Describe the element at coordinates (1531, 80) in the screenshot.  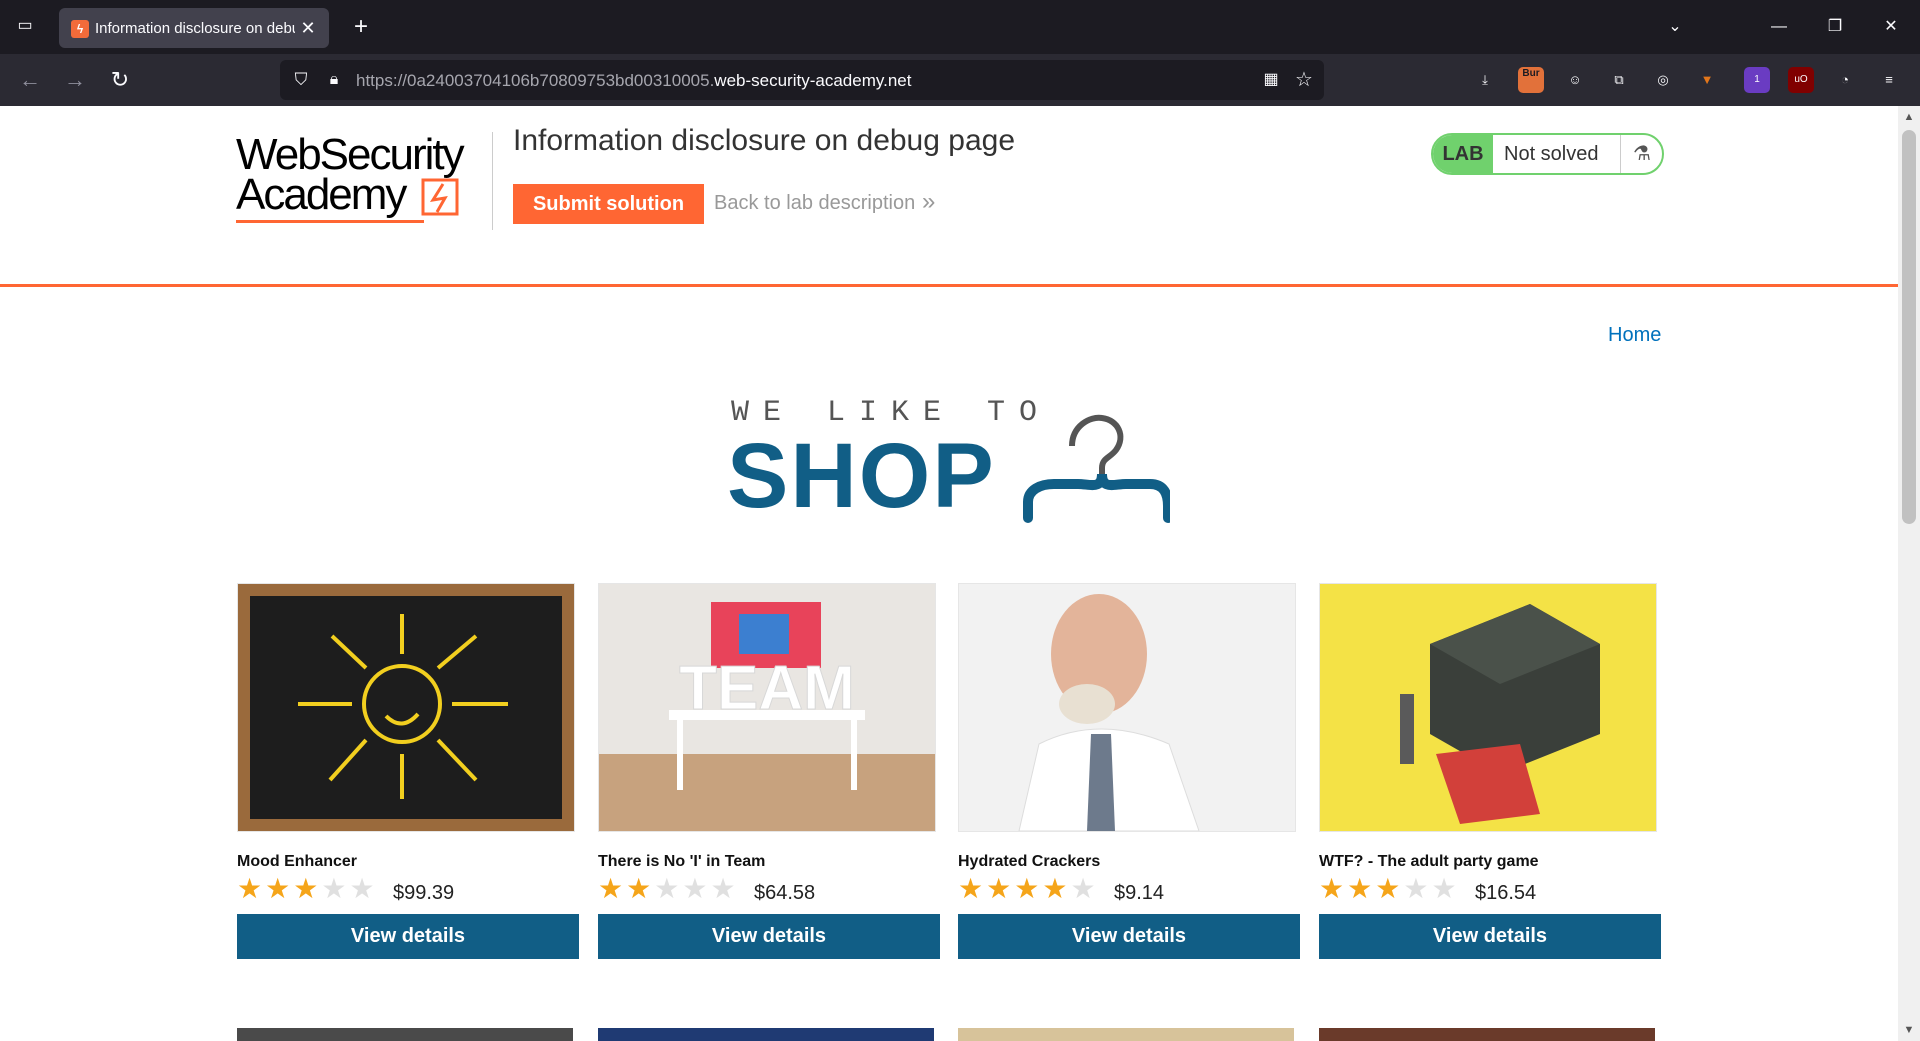
I see `burp-extension-icon: Bur` at that location.